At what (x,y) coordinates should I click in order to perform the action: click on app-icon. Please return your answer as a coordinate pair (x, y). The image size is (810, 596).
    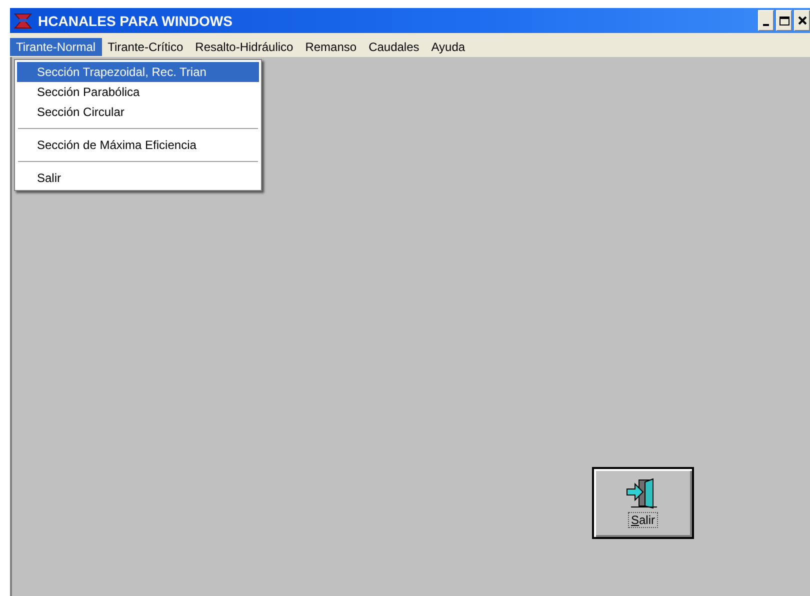
    Looking at the image, I should click on (23, 20).